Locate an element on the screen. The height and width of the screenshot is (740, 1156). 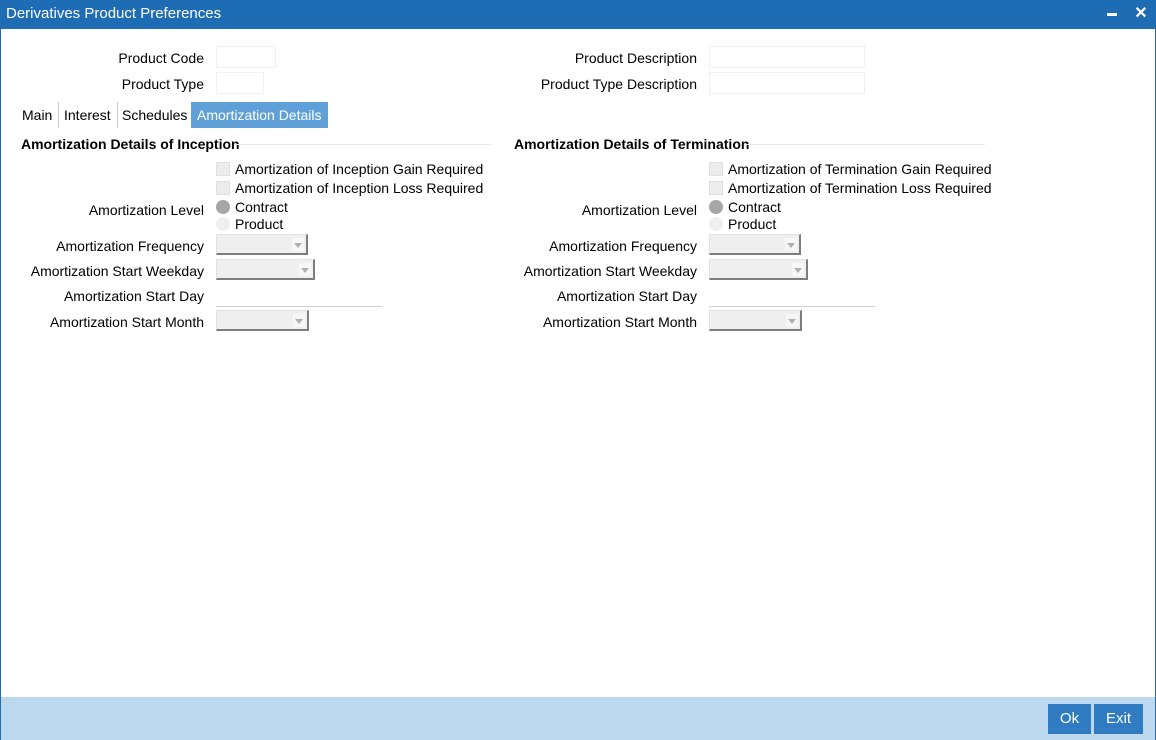
product-type-description-field is located at coordinates (787, 83).